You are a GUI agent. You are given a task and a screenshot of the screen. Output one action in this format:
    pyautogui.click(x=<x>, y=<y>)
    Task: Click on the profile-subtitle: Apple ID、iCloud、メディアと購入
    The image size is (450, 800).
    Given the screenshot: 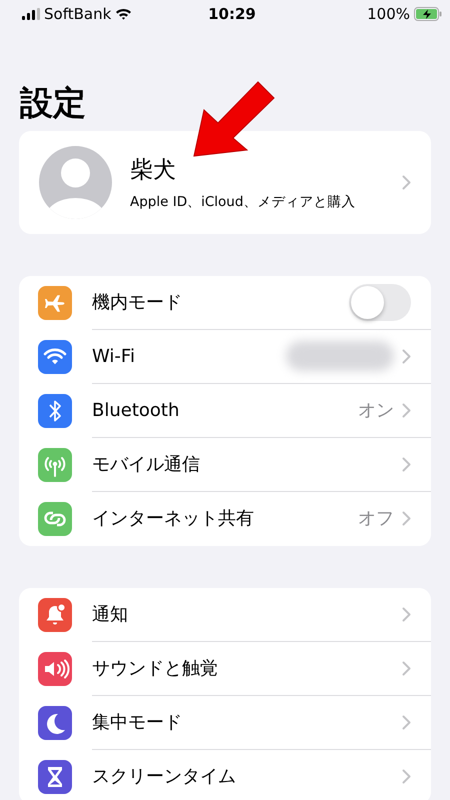 What is the action you would take?
    pyautogui.click(x=243, y=202)
    